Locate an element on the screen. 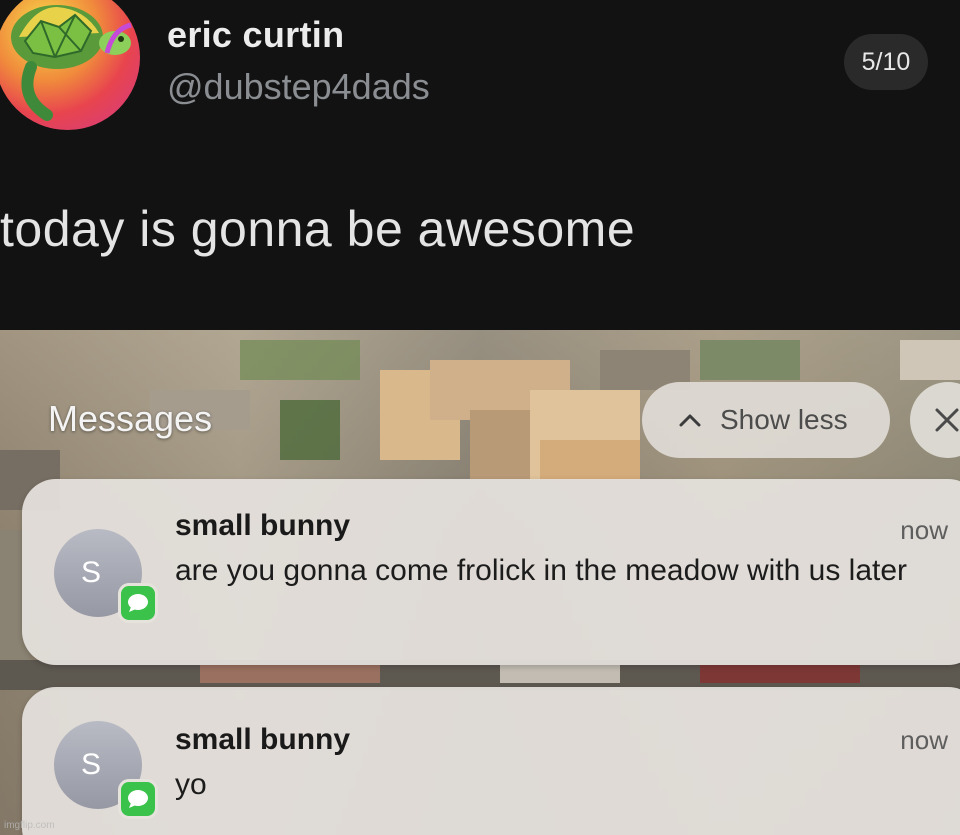 The width and height of the screenshot is (960, 835). notification-body: yo is located at coordinates (191, 784).